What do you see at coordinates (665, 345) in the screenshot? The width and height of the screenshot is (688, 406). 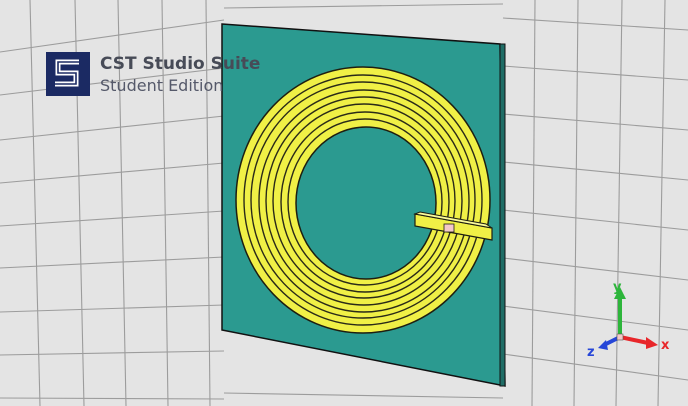 I see `x-axis-label: x` at bounding box center [665, 345].